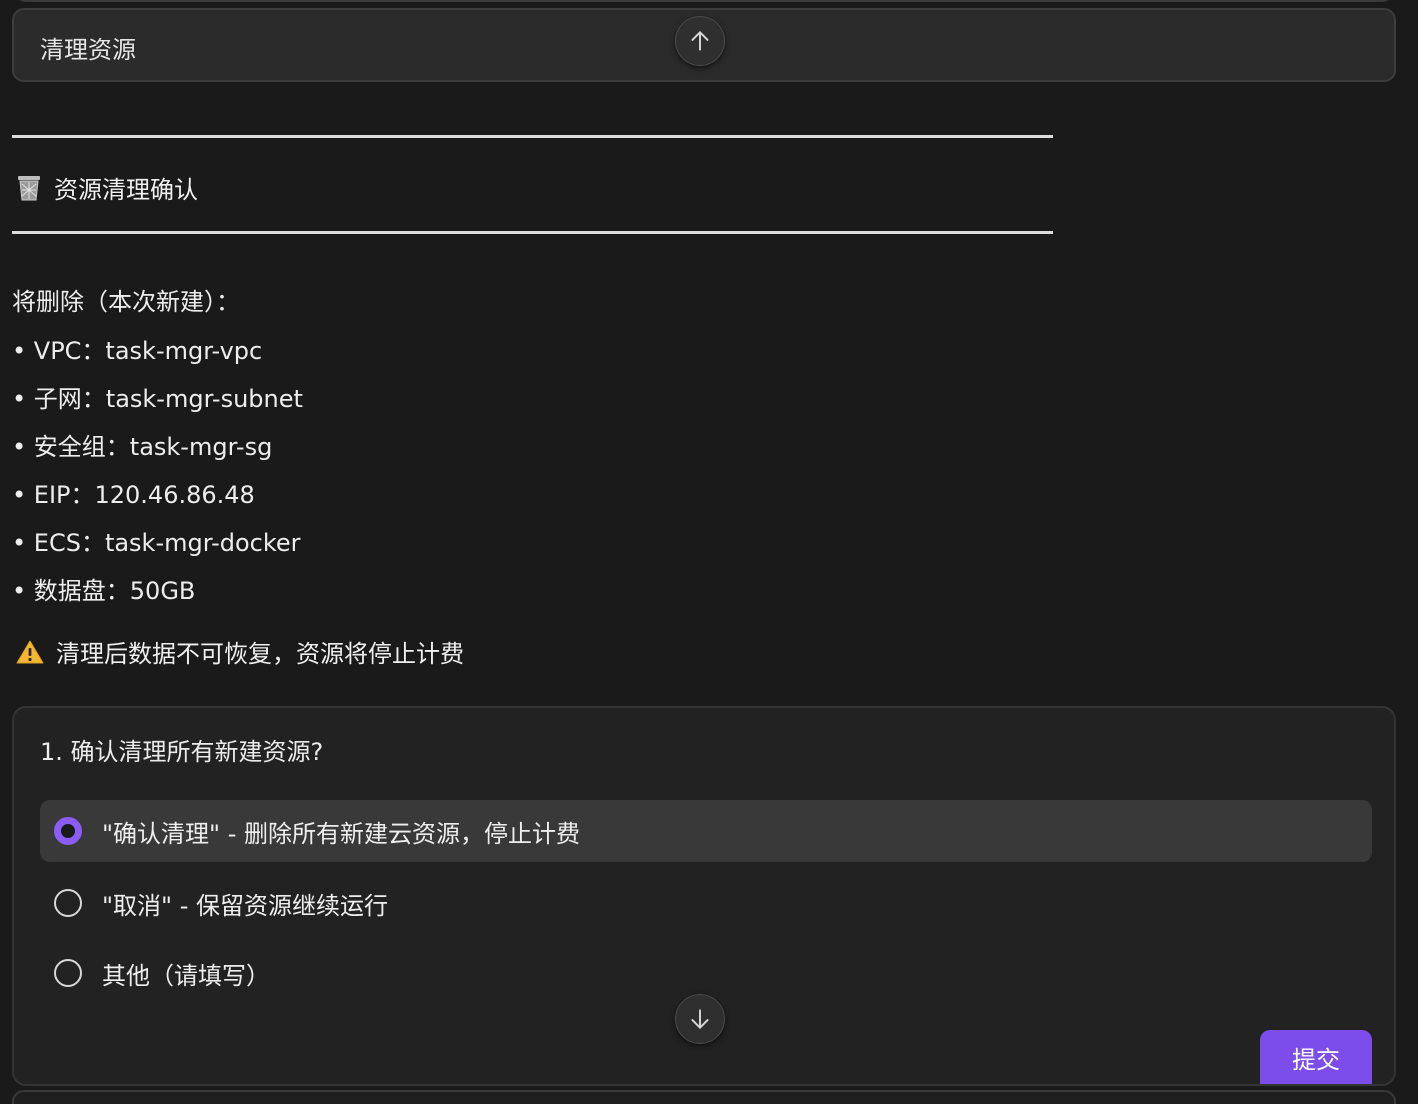 Image resolution: width=1418 pixels, height=1104 pixels. Describe the element at coordinates (704, 1097) in the screenshot. I see `next-card-edge` at that location.